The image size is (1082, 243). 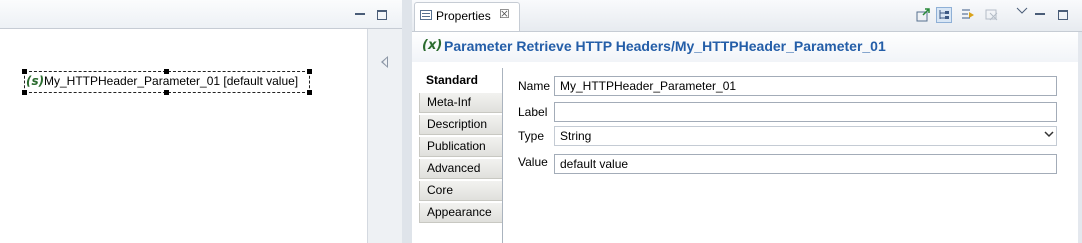 I want to click on editor-minimize-icon, so click(x=360, y=11).